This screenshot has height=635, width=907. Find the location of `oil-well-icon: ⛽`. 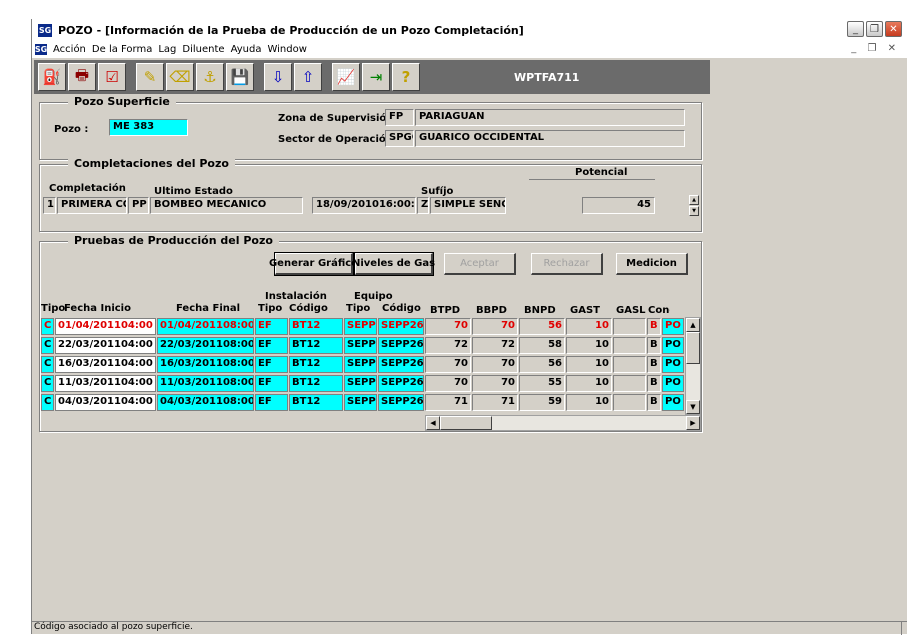

oil-well-icon: ⛽ is located at coordinates (52, 77).